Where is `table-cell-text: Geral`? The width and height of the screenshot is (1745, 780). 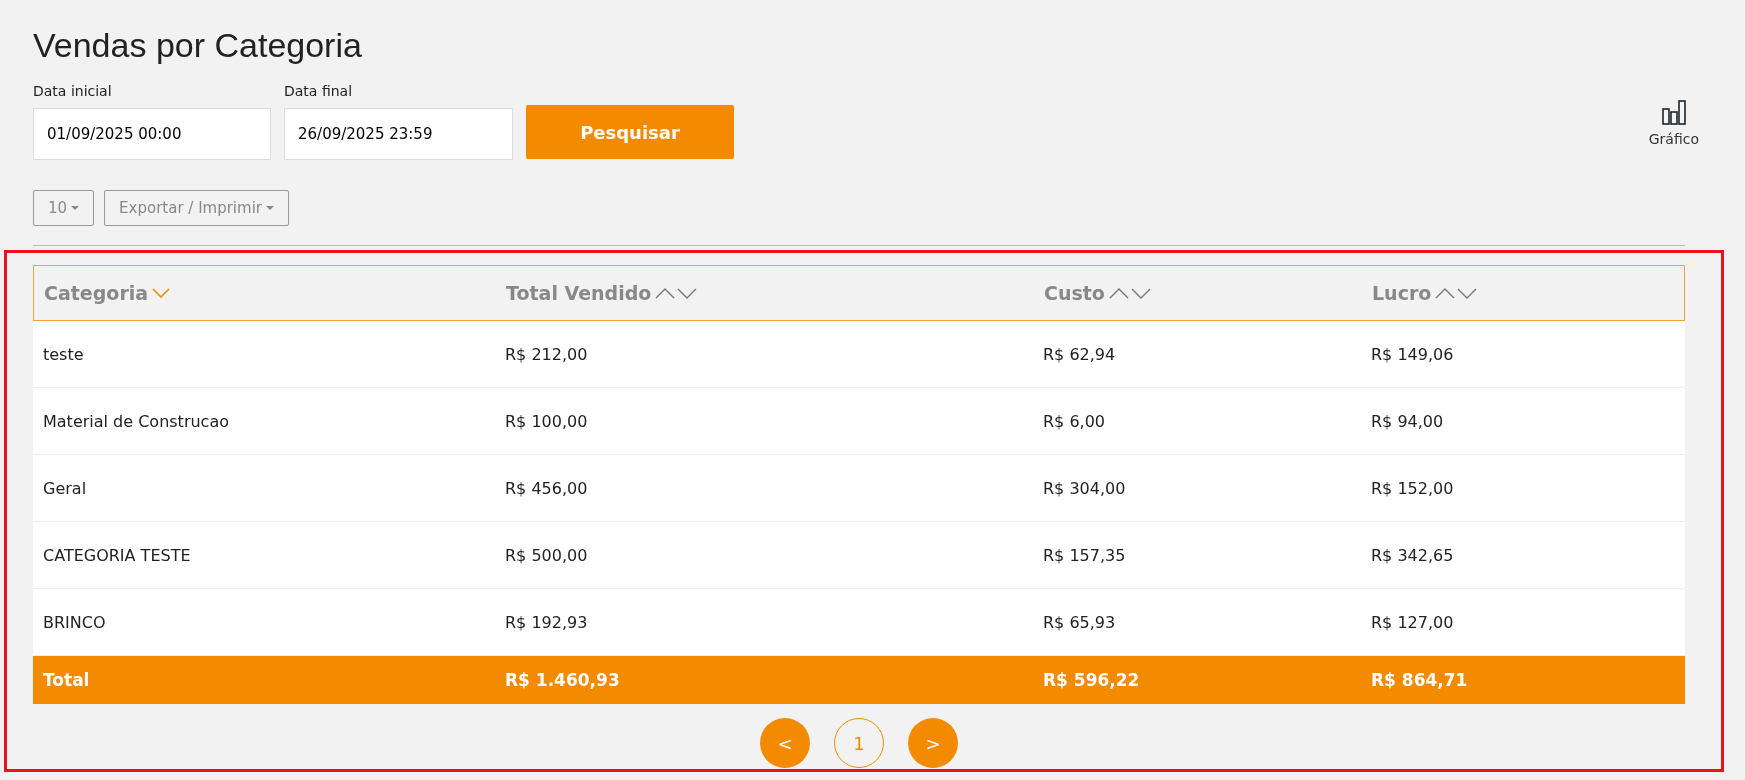 table-cell-text: Geral is located at coordinates (65, 488).